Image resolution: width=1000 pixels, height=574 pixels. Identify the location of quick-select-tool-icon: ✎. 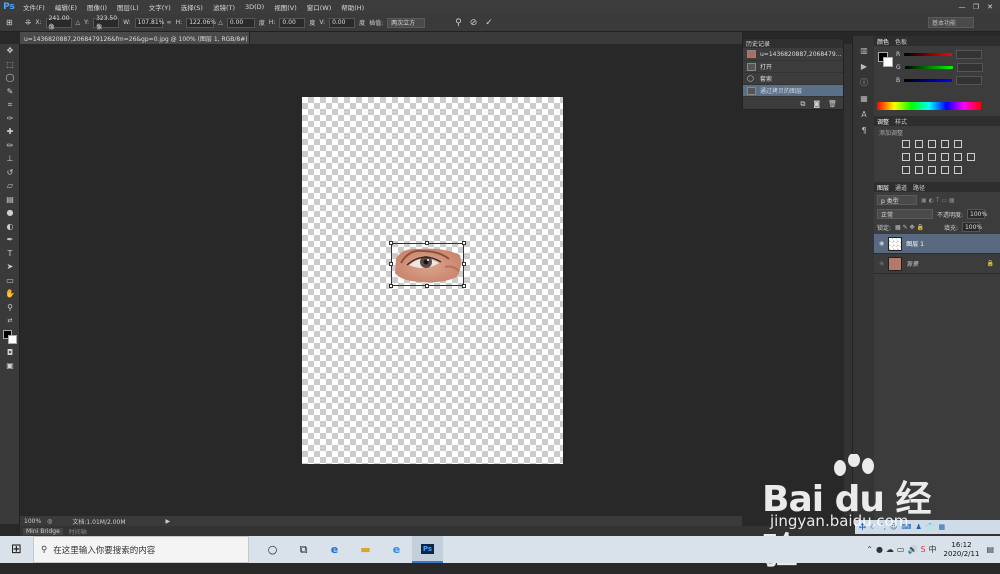
(10, 92).